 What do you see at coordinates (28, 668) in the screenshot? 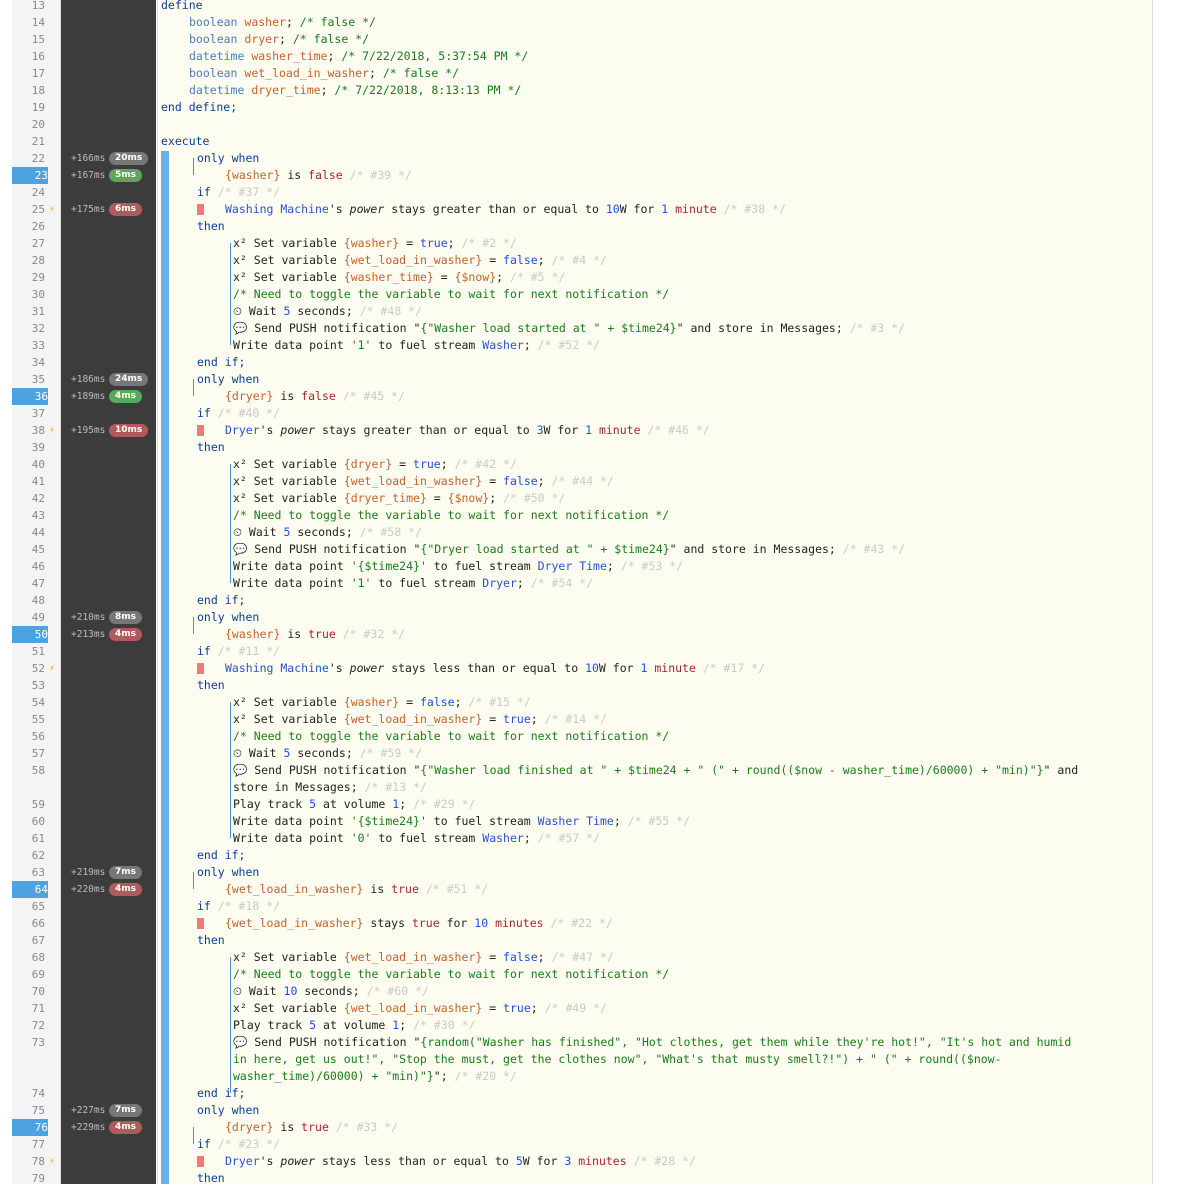
I see `line-number: 52` at bounding box center [28, 668].